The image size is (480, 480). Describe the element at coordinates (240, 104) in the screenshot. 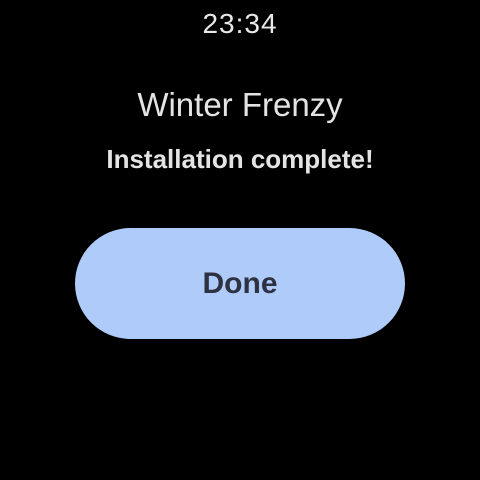

I see `app-title: Winter Frenzy` at that location.